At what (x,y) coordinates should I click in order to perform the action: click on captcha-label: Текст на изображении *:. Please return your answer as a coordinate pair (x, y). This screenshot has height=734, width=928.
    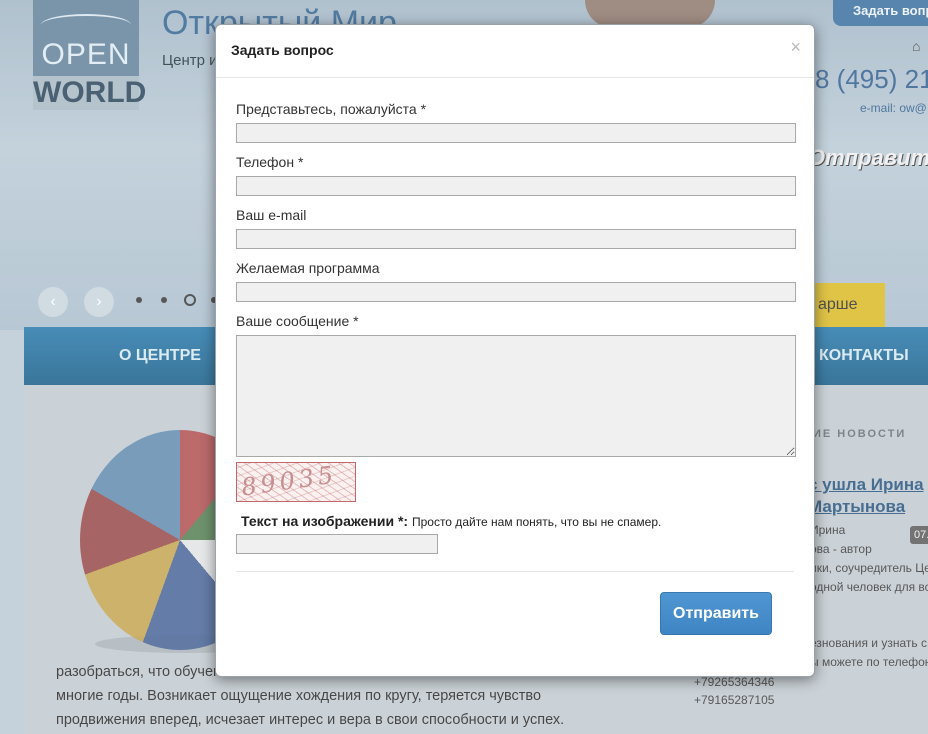
    Looking at the image, I should click on (325, 521).